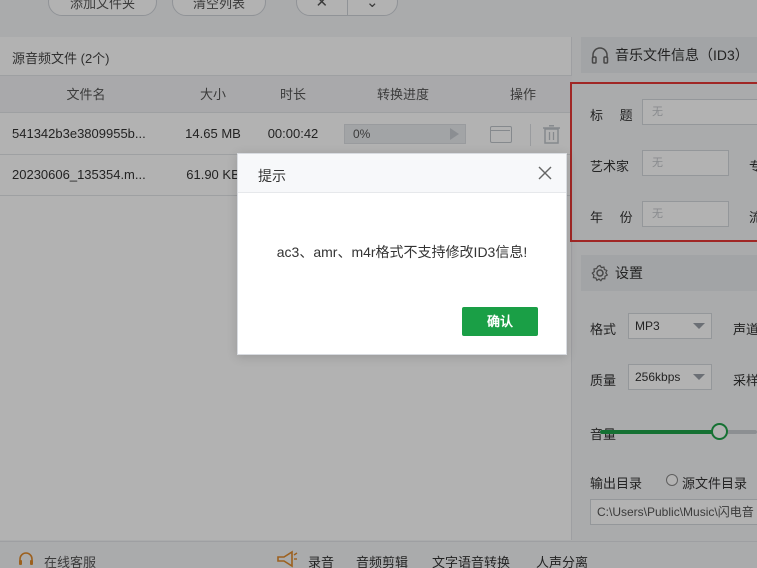 The height and width of the screenshot is (568, 757). I want to click on close-icon, so click(545, 173).